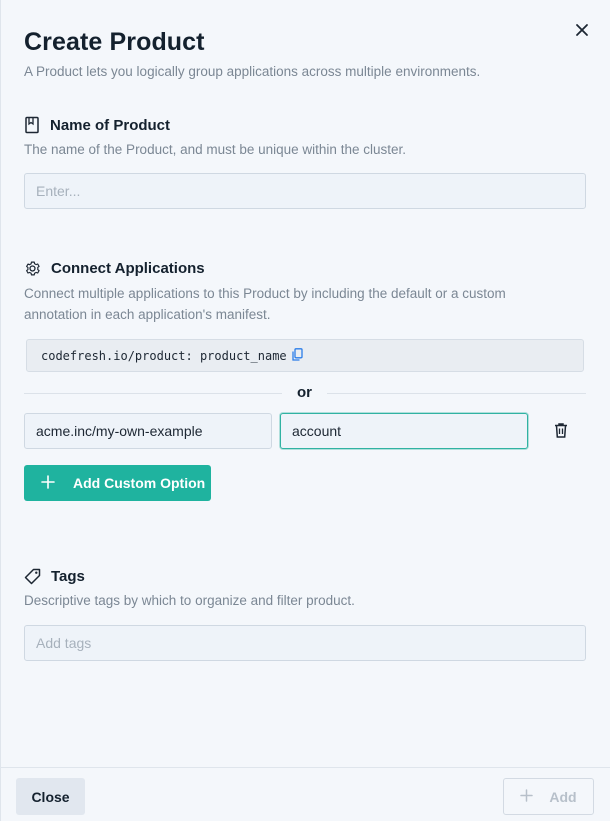 The image size is (610, 821). What do you see at coordinates (548, 796) in the screenshot?
I see `add-button: Add` at bounding box center [548, 796].